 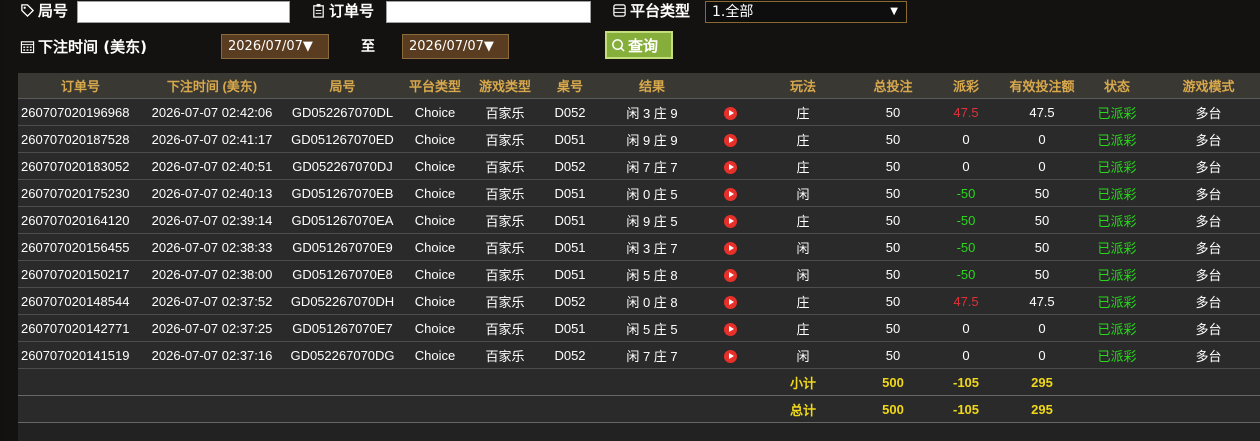 I want to click on ju-number-cell: GD052267070DL, so click(x=342, y=112).